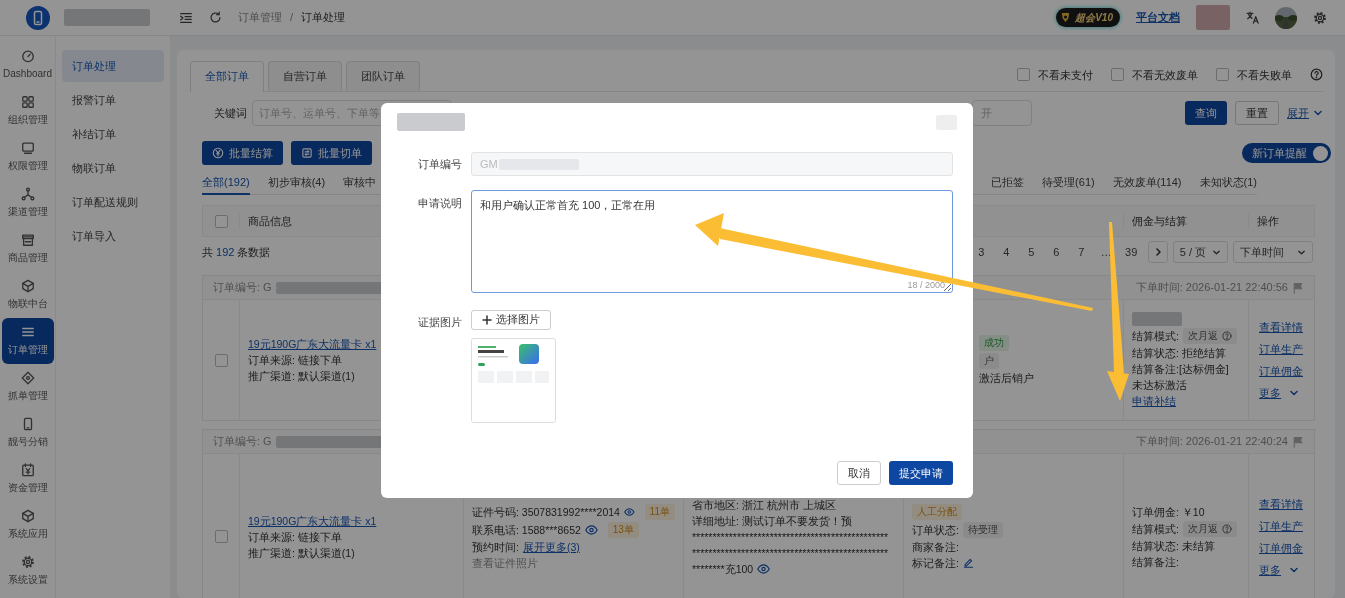 Image resolution: width=1345 pixels, height=598 pixels. I want to click on tab: 团队订单, so click(383, 76).